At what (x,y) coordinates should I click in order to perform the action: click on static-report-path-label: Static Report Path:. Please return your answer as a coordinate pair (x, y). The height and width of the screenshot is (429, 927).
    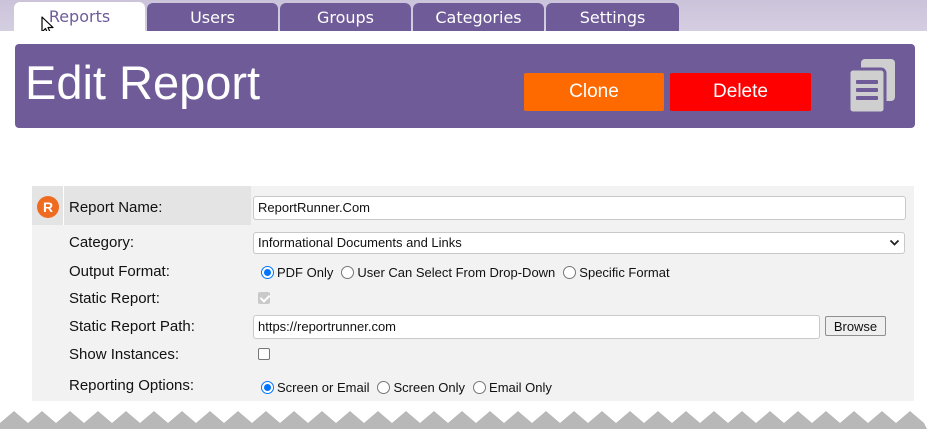
    Looking at the image, I should click on (132, 326).